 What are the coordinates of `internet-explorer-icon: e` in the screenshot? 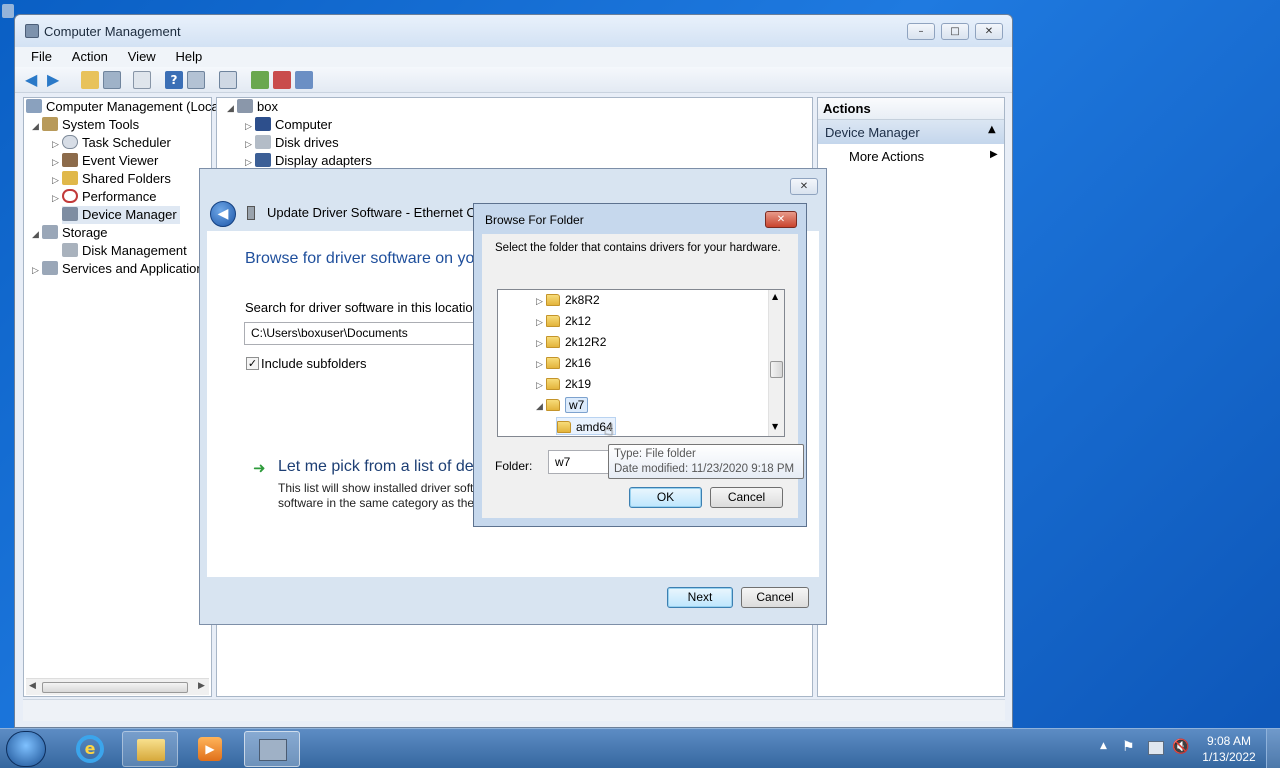 It's located at (90, 749).